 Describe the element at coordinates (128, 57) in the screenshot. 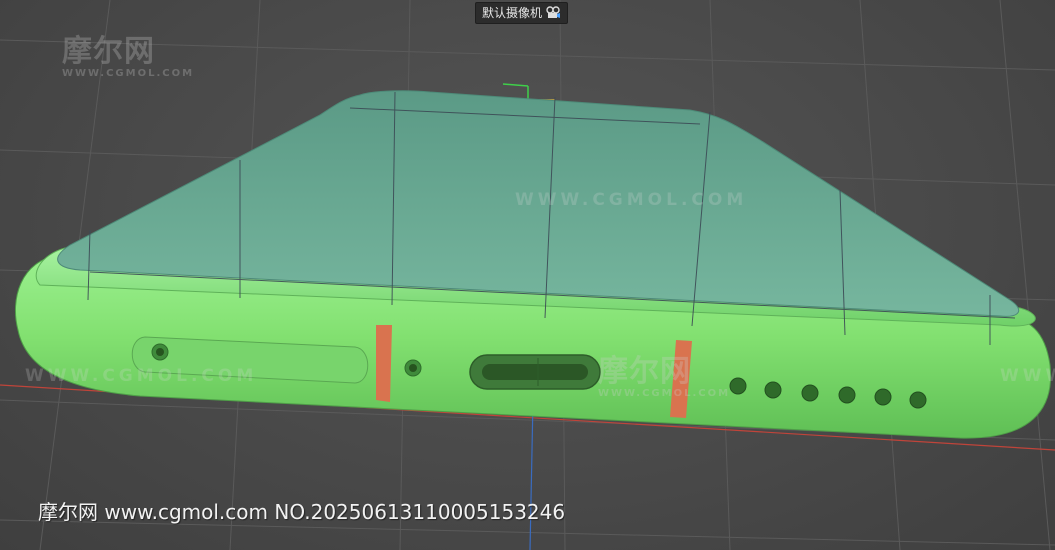

I see `watermark-logo-top-left: 摩尔网 WWW.CGMOL.COM` at that location.